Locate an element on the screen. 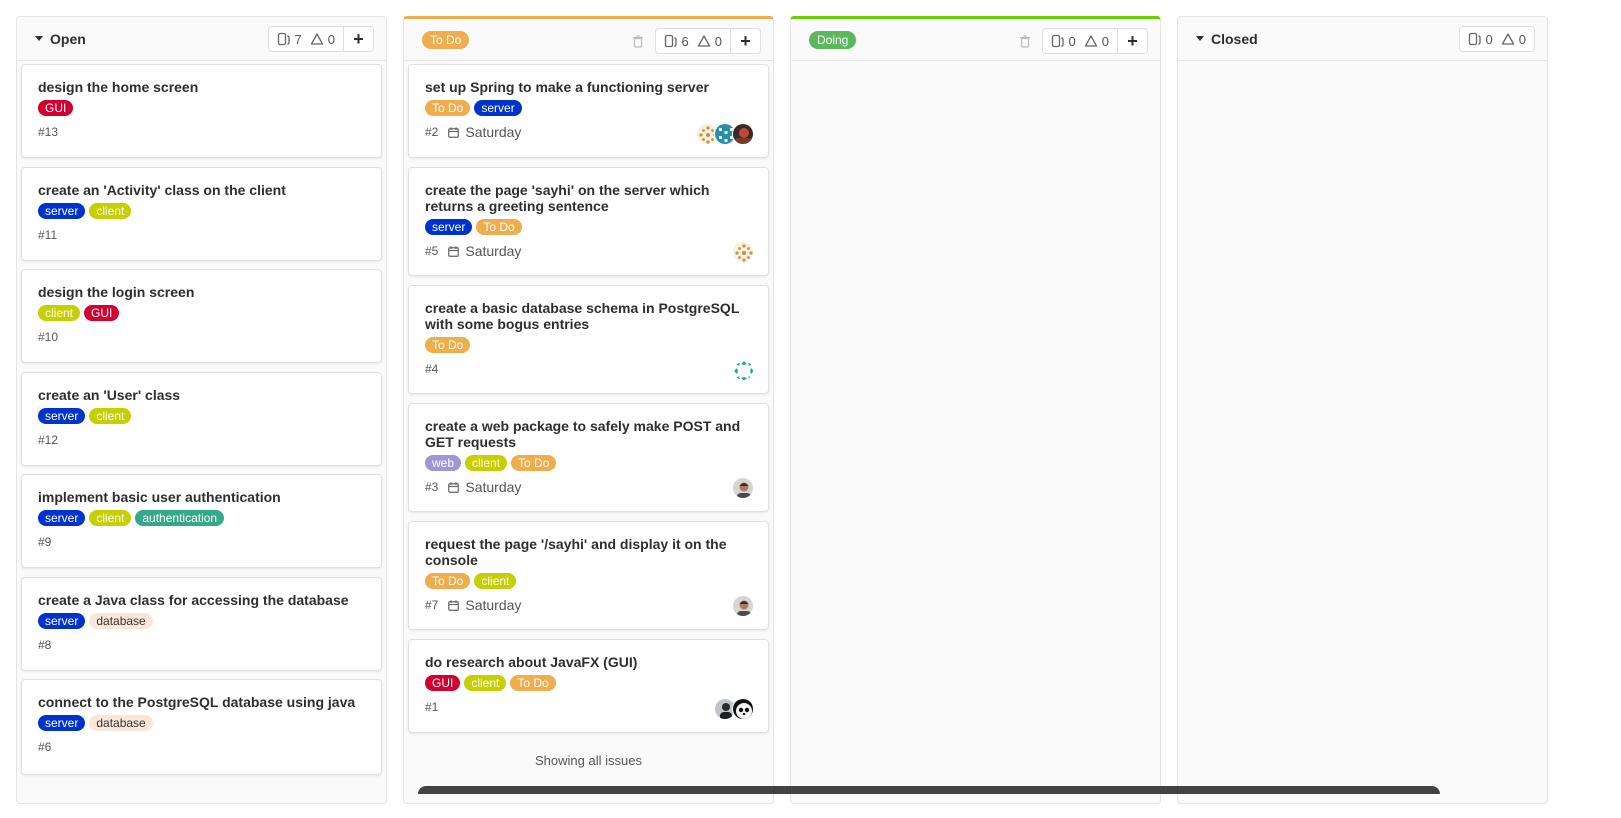 The image size is (1621, 818). calendar-icon is located at coordinates (454, 132).